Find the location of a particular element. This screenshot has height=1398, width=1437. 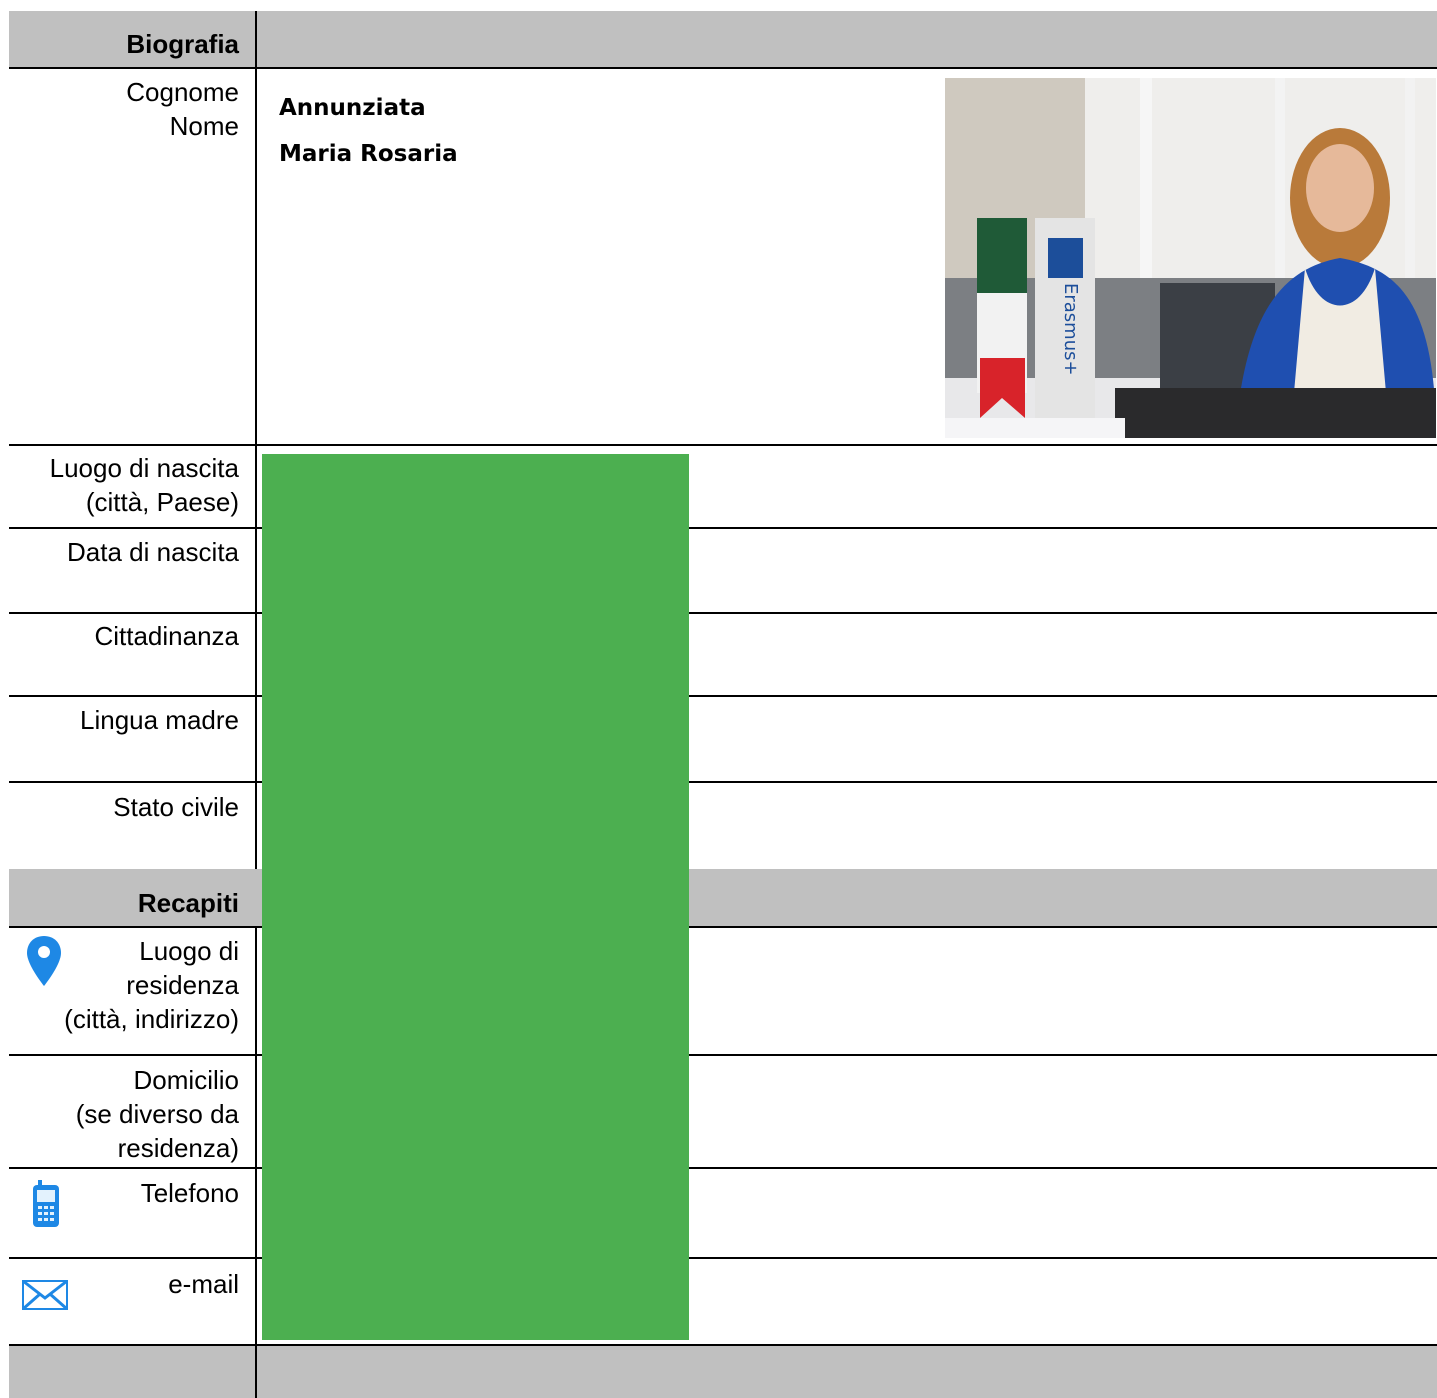

photo-illustration: Erasmus+ is located at coordinates (1190, 258).